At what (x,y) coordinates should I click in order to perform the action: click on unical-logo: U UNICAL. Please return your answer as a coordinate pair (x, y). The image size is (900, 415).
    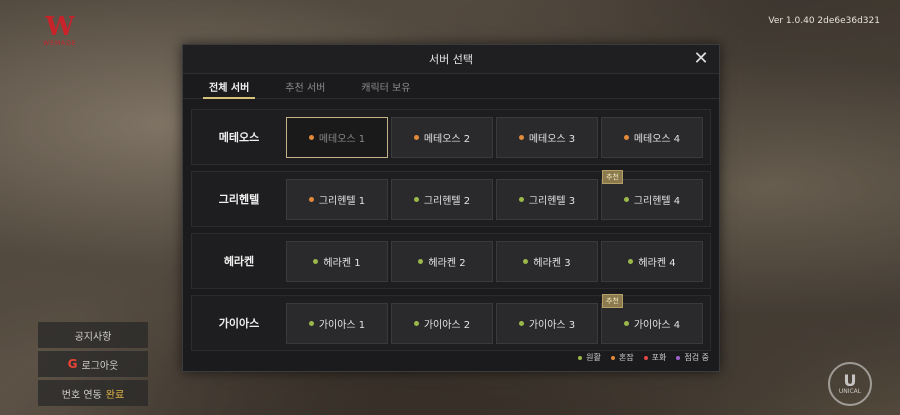
    Looking at the image, I should click on (850, 384).